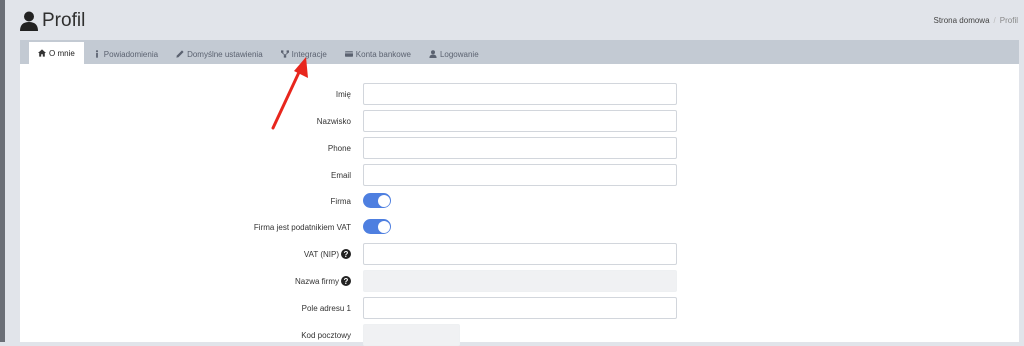 This screenshot has height=346, width=1024. I want to click on tab-label: Powiadomienia, so click(131, 54).